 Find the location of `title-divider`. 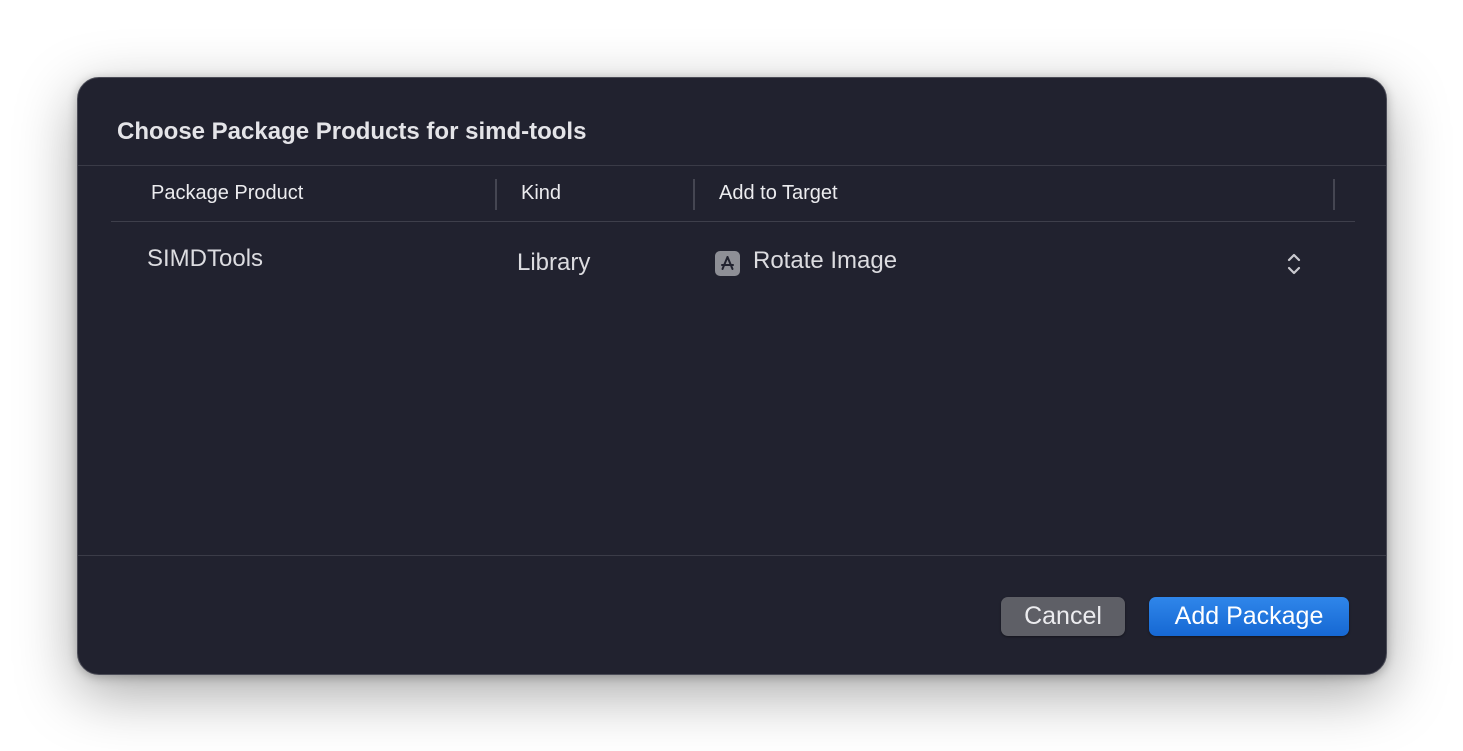

title-divider is located at coordinates (732, 165).